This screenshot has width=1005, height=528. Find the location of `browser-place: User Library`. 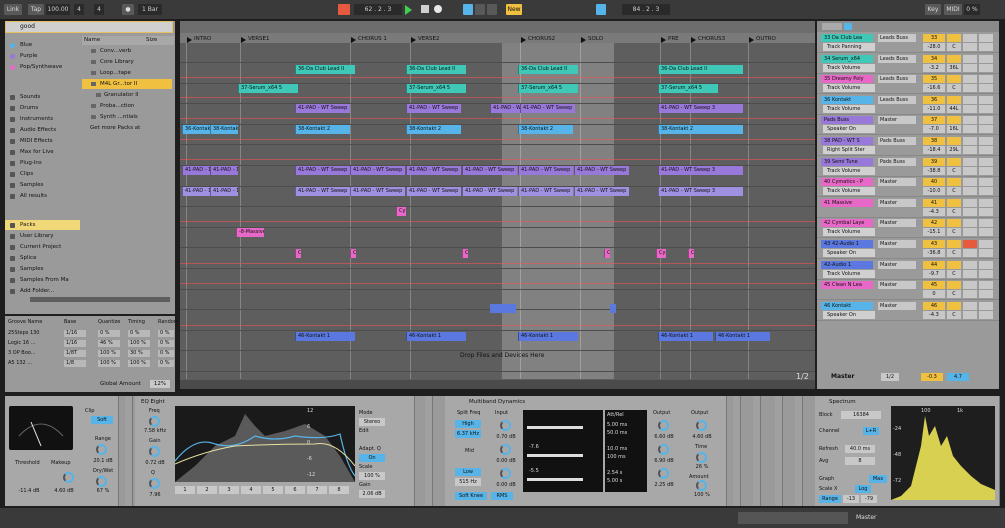

browser-place: User Library is located at coordinates (42, 236).